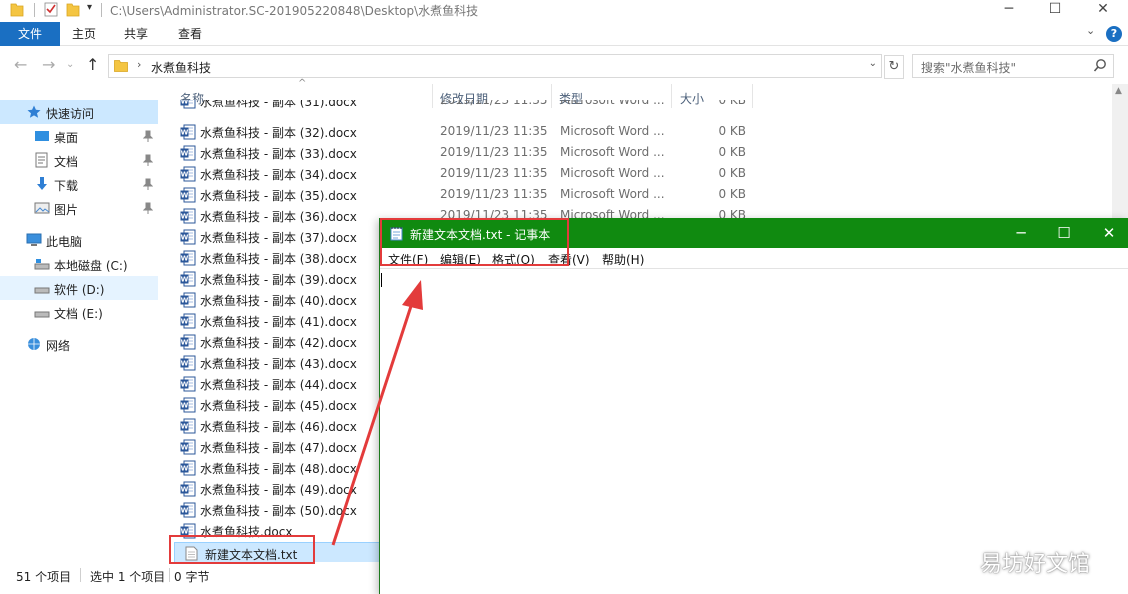  What do you see at coordinates (34, 10) in the screenshot?
I see `quick-access-separator` at bounding box center [34, 10].